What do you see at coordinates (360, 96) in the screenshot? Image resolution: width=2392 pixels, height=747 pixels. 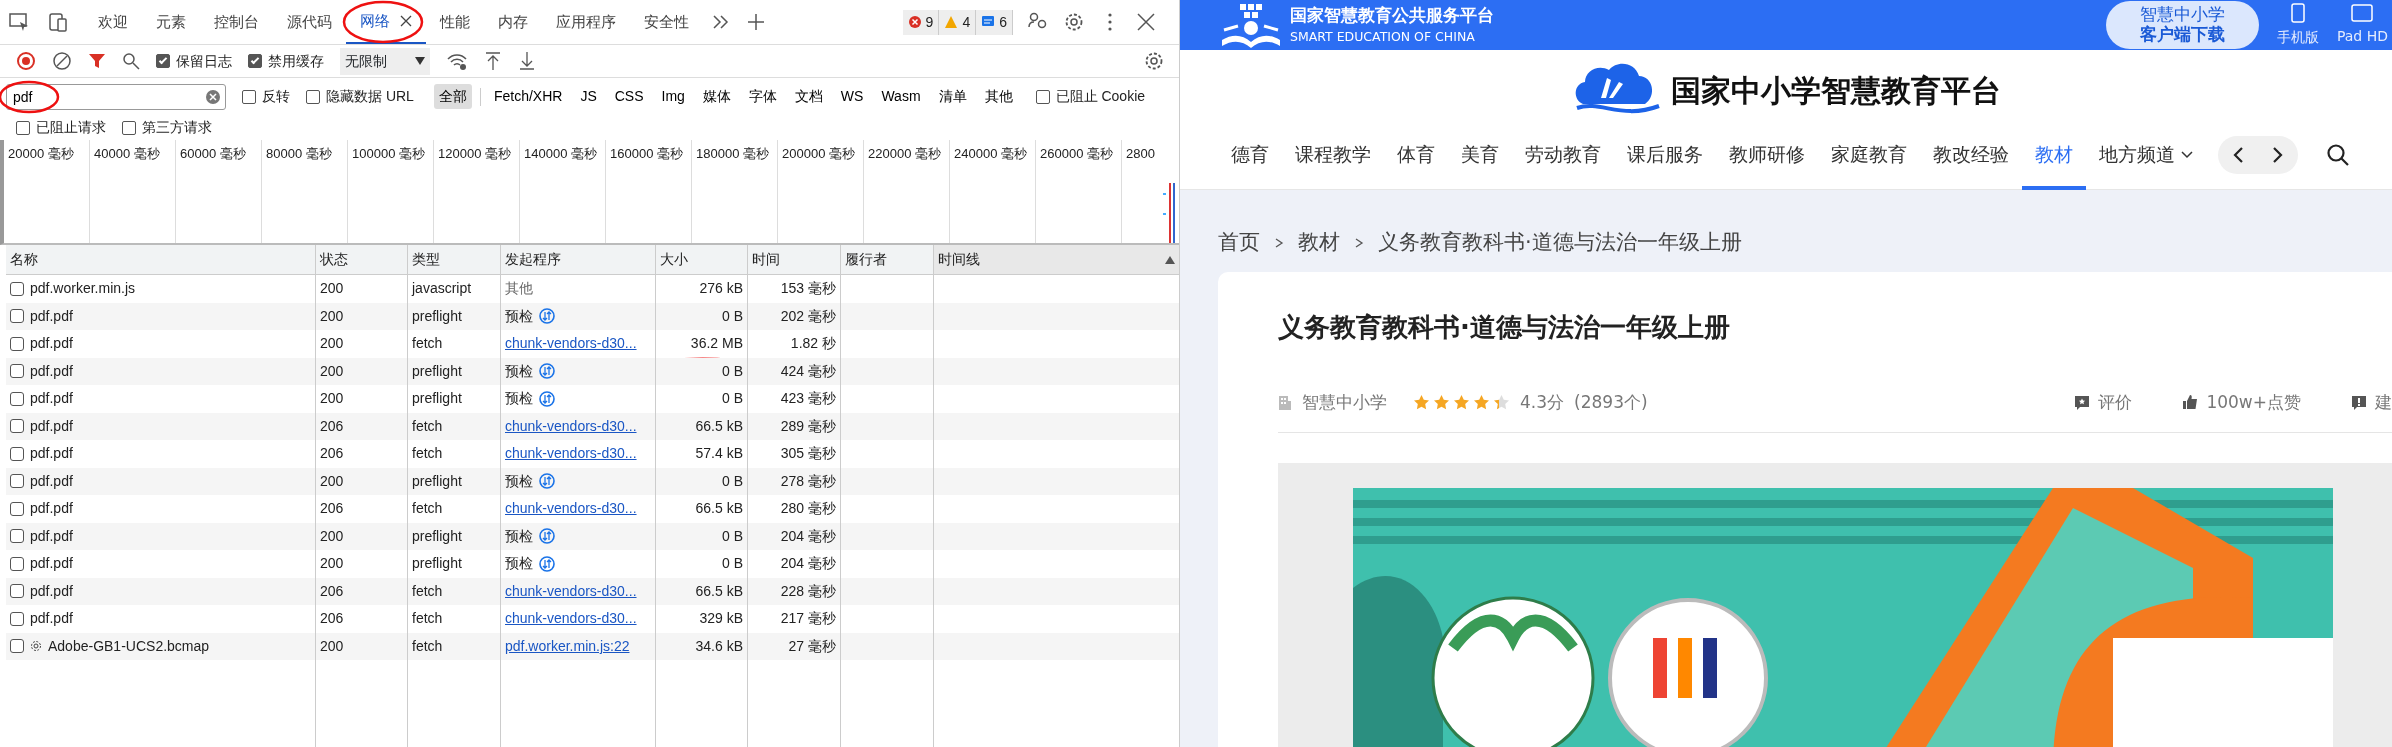 I see `checkbox: 隐藏数据 URL` at bounding box center [360, 96].